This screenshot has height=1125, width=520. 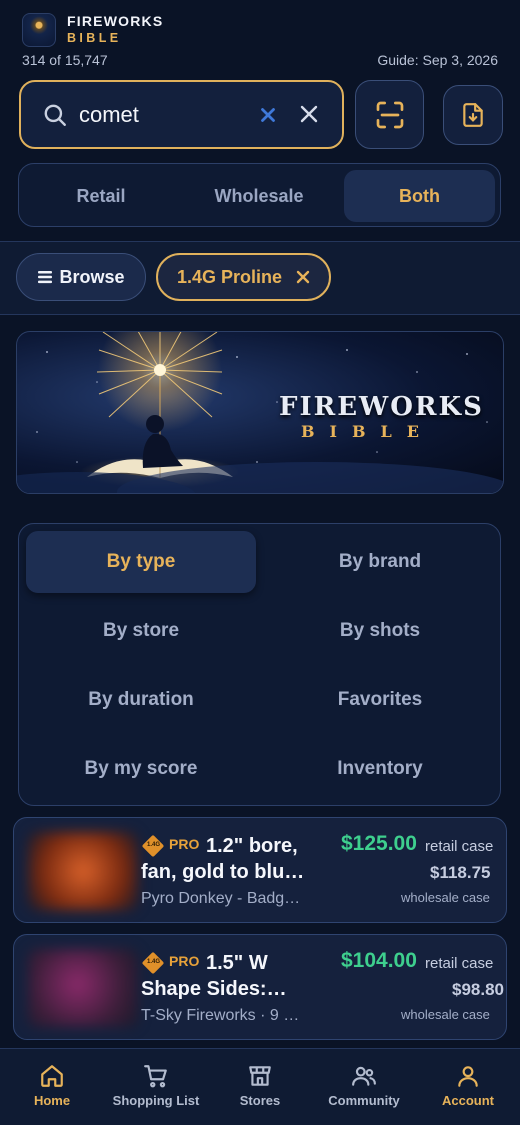 What do you see at coordinates (141, 631) in the screenshot?
I see `category-by-store: By store` at bounding box center [141, 631].